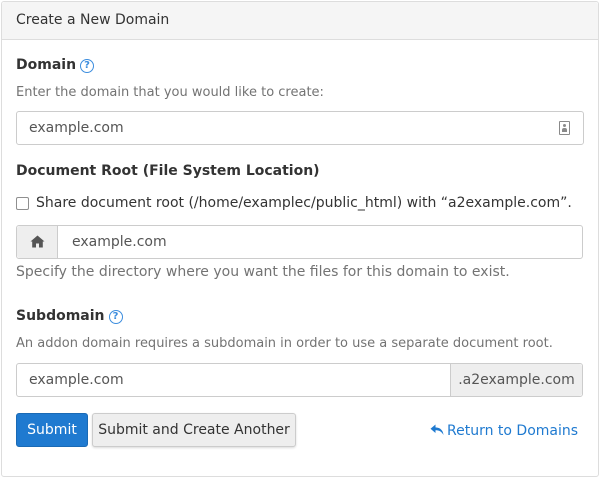 The image size is (600, 478). I want to click on domain-input, so click(300, 128).